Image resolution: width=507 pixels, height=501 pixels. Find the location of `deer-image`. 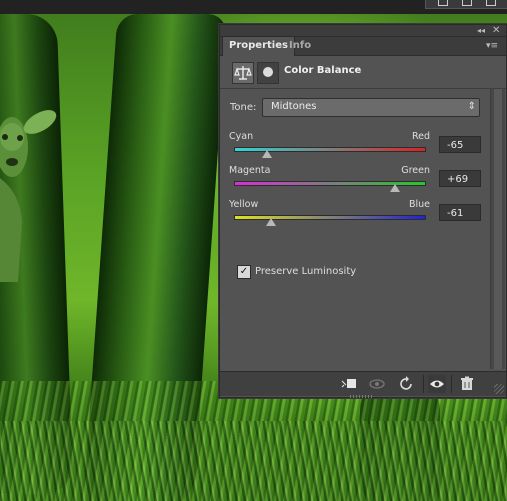

deer-image is located at coordinates (28, 196).